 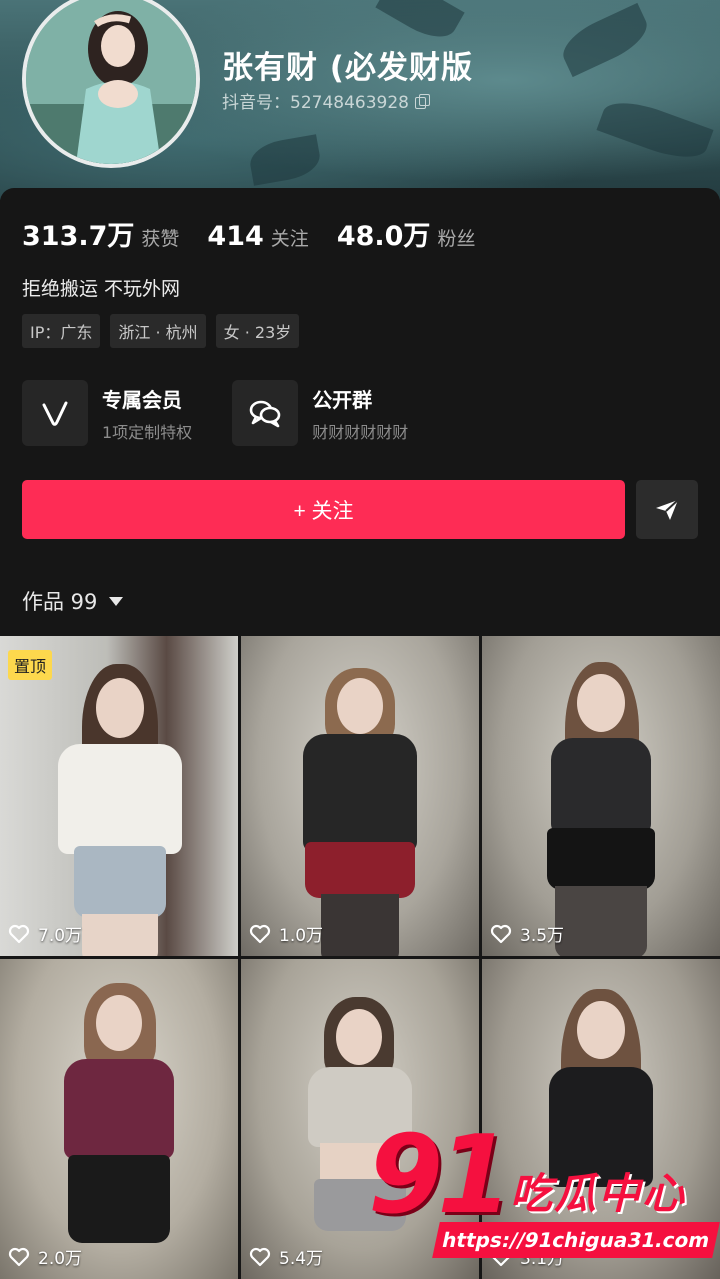 I want to click on works-label: 作品 99, so click(x=60, y=602).